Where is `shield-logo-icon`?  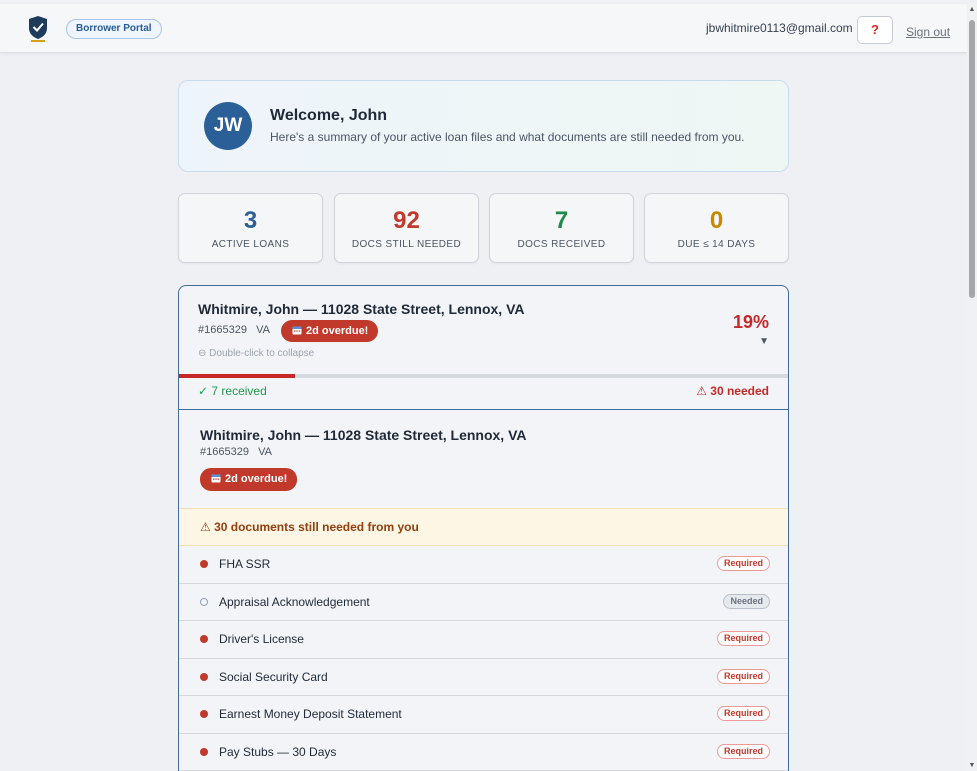
shield-logo-icon is located at coordinates (38, 29).